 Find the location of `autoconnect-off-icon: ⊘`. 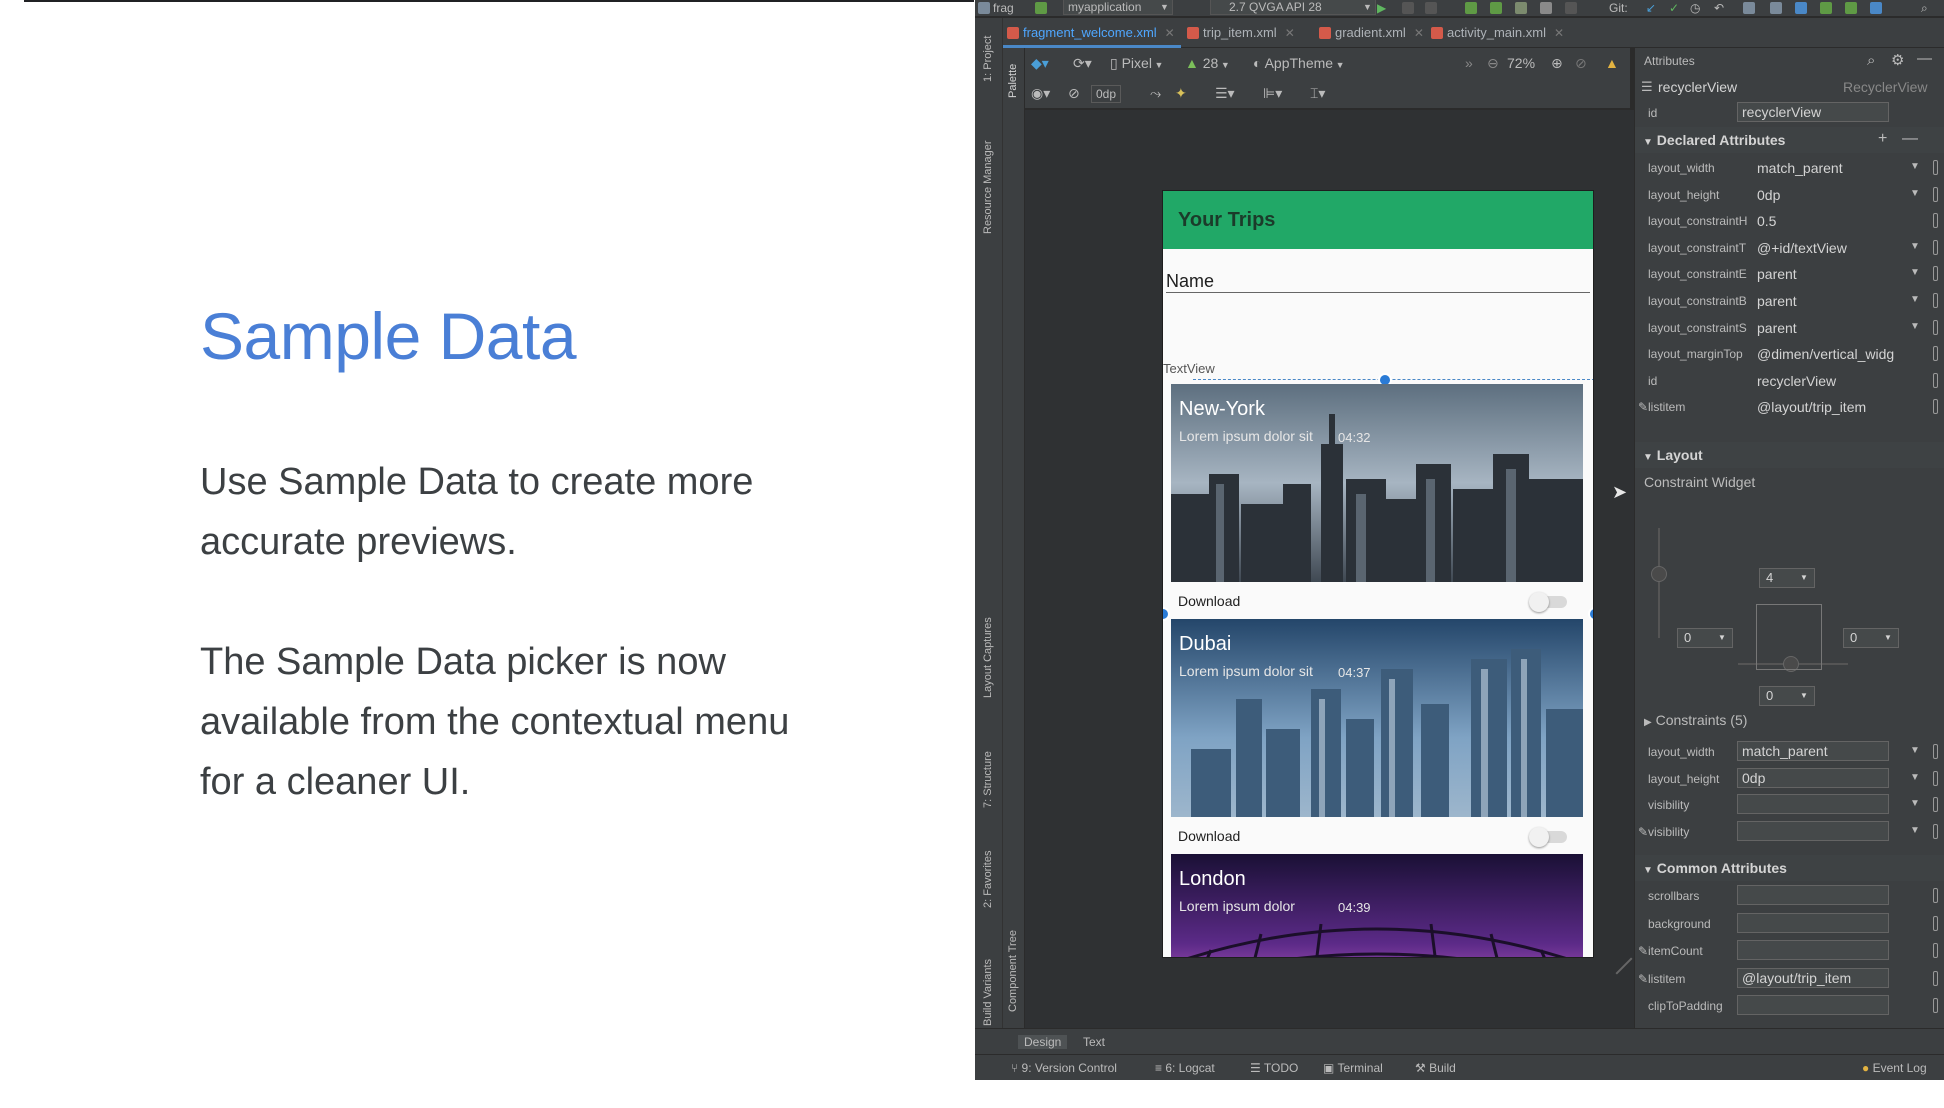

autoconnect-off-icon: ⊘ is located at coordinates (1074, 93).